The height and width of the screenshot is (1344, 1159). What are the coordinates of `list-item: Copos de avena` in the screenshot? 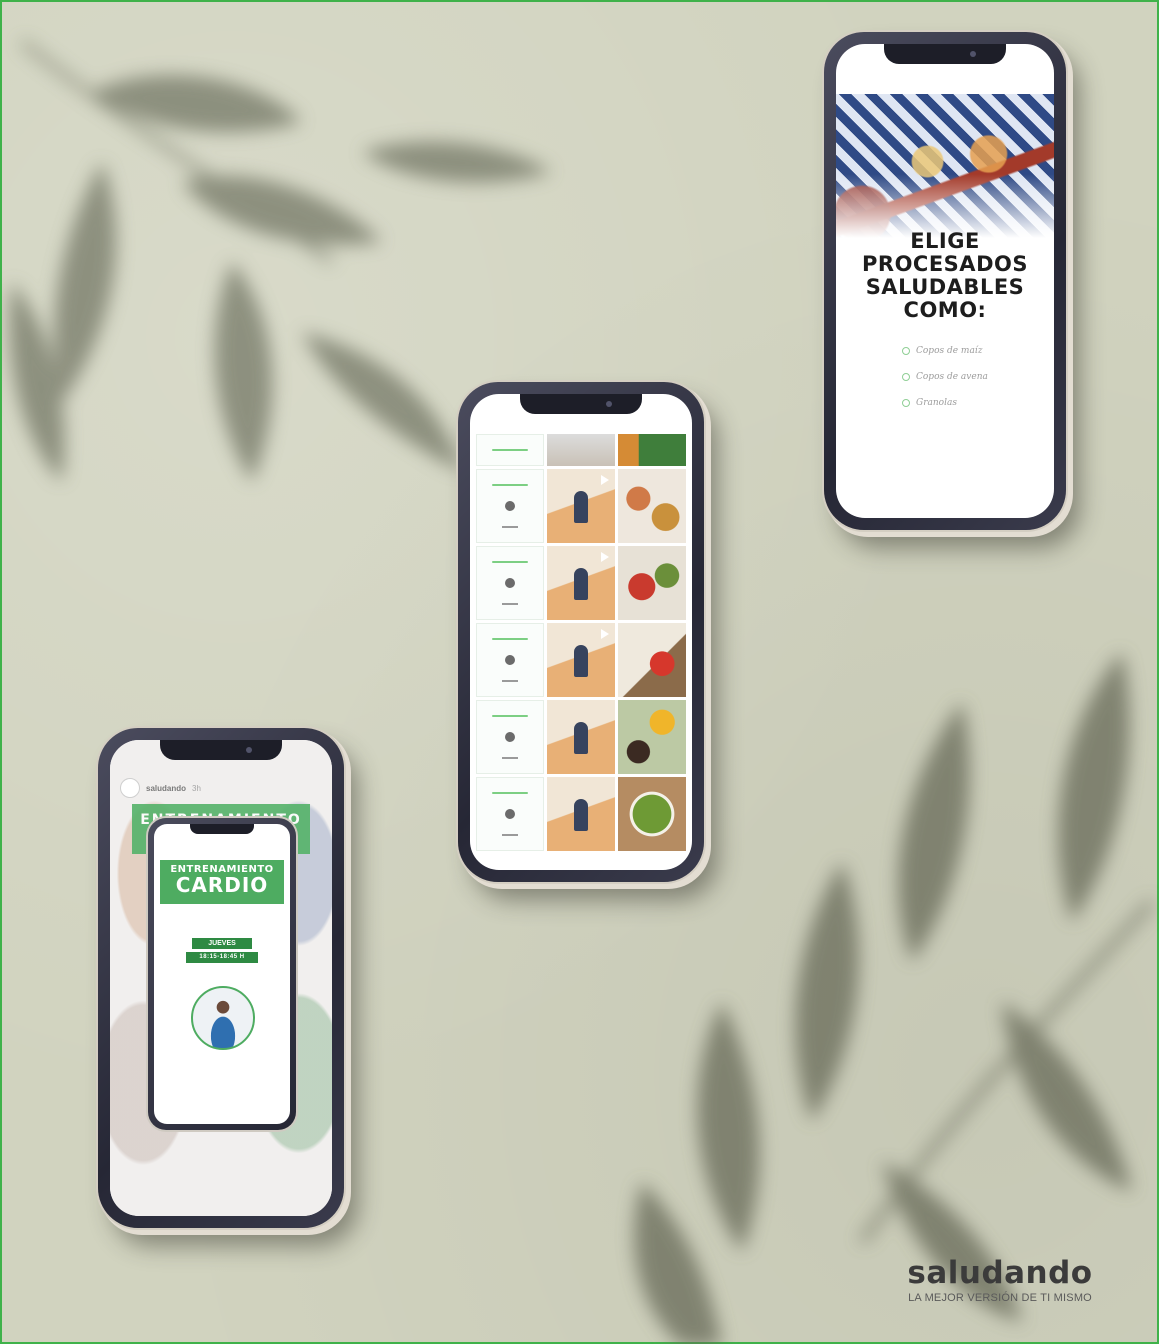 It's located at (945, 377).